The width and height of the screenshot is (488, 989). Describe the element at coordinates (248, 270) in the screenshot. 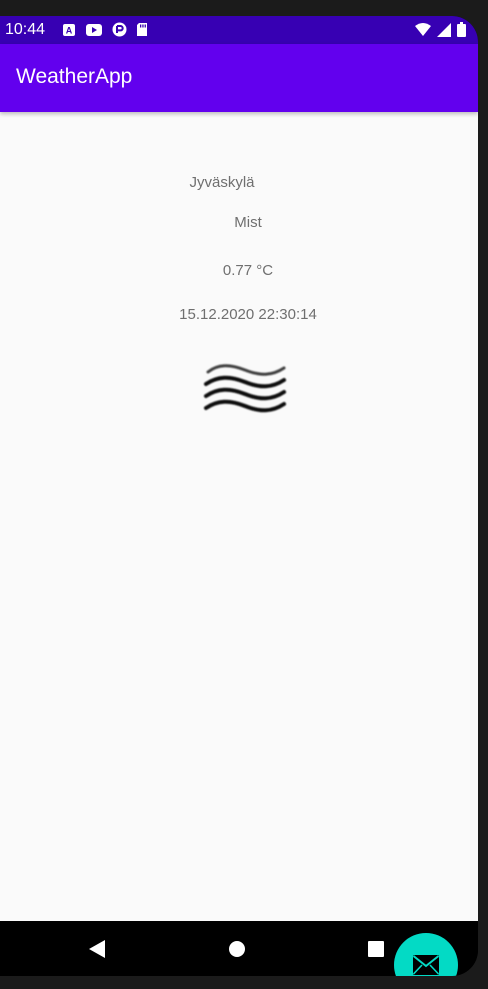

I see `temperature: 0.77 °C` at that location.